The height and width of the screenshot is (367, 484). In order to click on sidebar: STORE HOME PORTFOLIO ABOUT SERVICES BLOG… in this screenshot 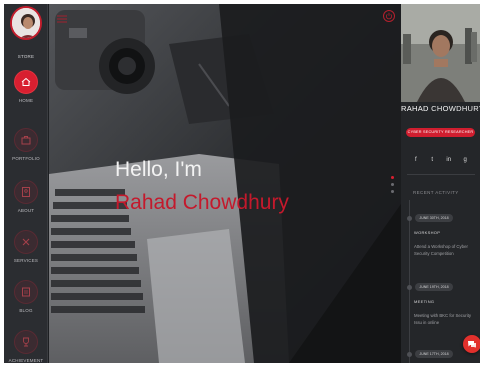, I will do `click(26, 183)`.